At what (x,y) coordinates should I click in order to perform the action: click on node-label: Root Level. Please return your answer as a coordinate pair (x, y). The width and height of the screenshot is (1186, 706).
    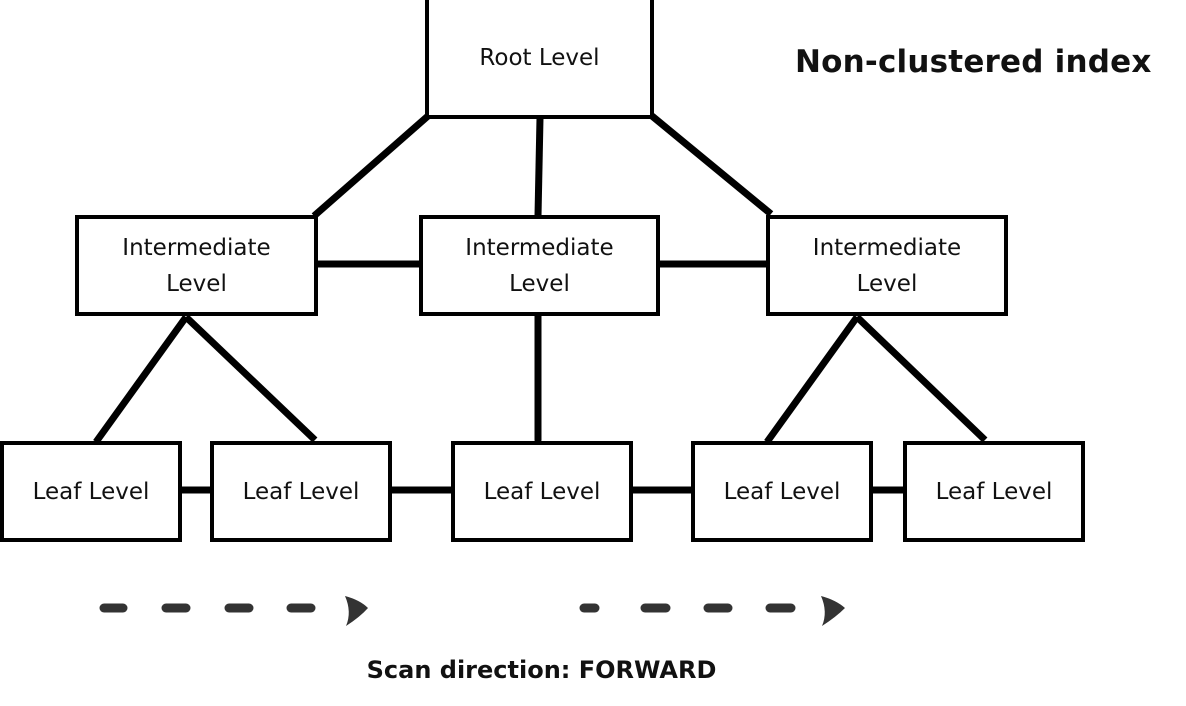
    Looking at the image, I should click on (539, 57).